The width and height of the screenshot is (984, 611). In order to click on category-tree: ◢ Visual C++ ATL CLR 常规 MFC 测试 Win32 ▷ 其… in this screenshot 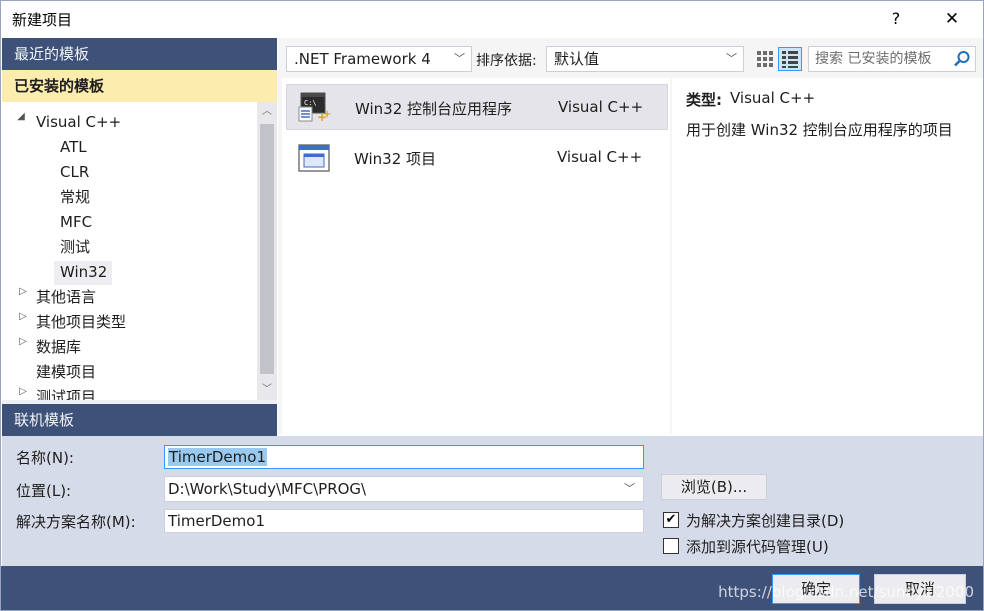, I will do `click(129, 251)`.